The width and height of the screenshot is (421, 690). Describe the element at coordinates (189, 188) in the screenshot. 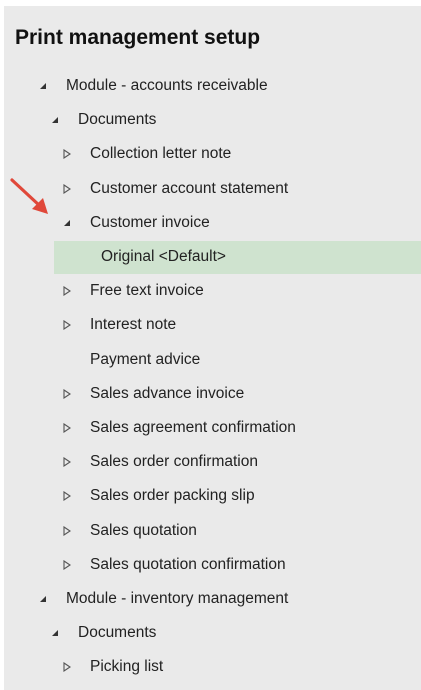

I see `tree-node-label: Customer account statement` at that location.